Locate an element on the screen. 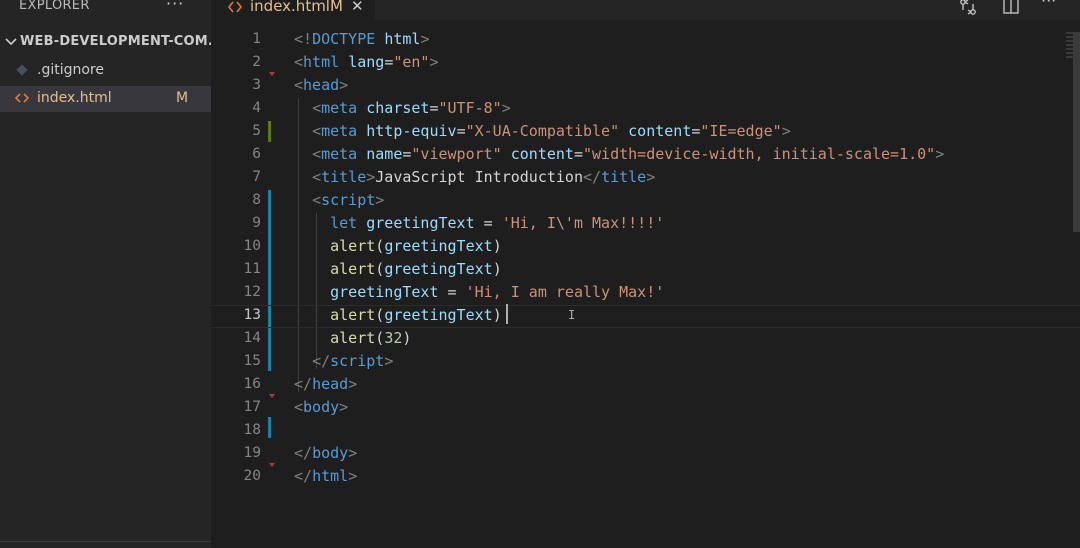 The width and height of the screenshot is (1080, 548). code-token: "X-UA-Compatible" is located at coordinates (542, 131).